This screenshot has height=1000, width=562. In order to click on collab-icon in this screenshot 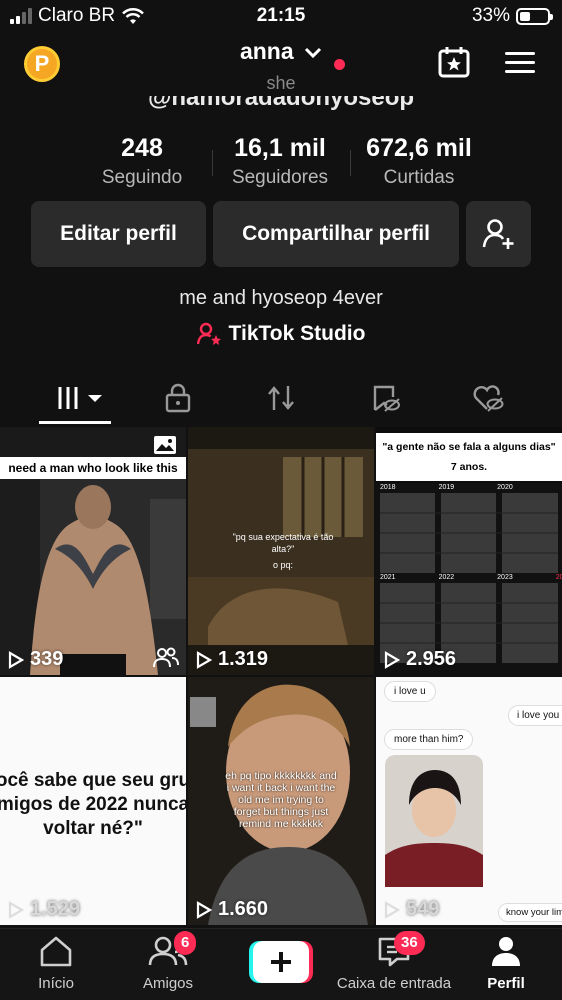, I will do `click(166, 657)`.